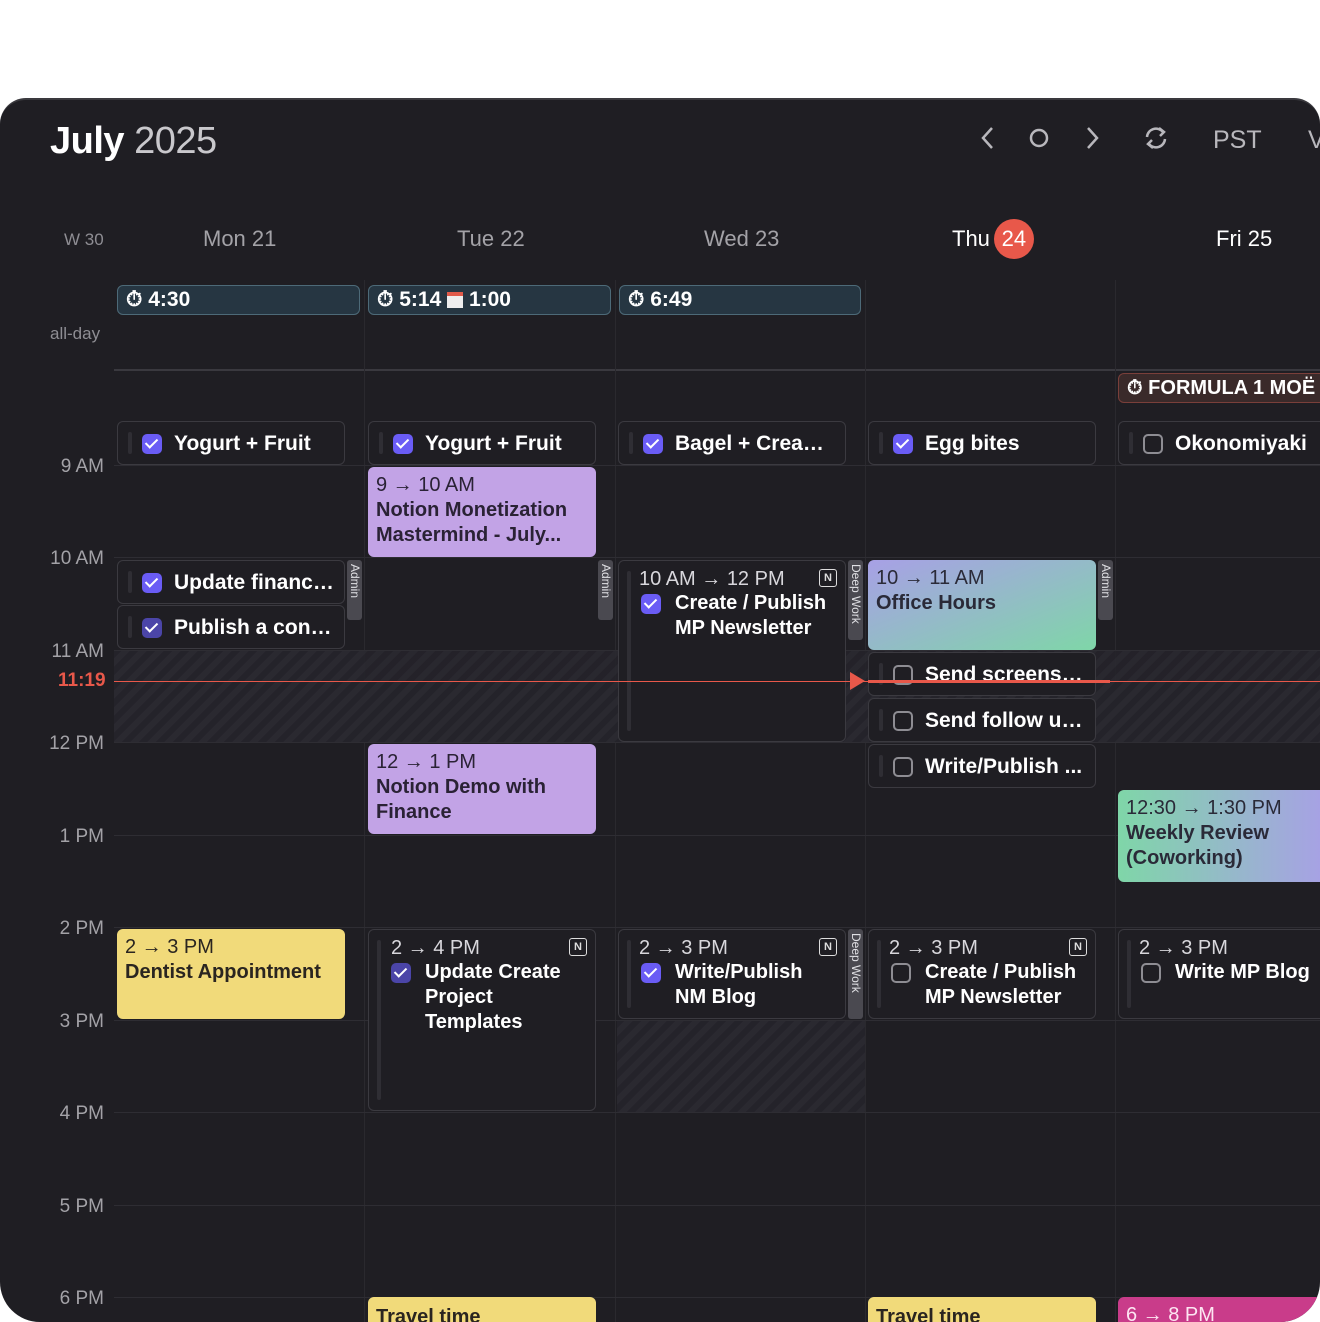  What do you see at coordinates (1314, 140) in the screenshot?
I see `view-switcher-button: V` at bounding box center [1314, 140].